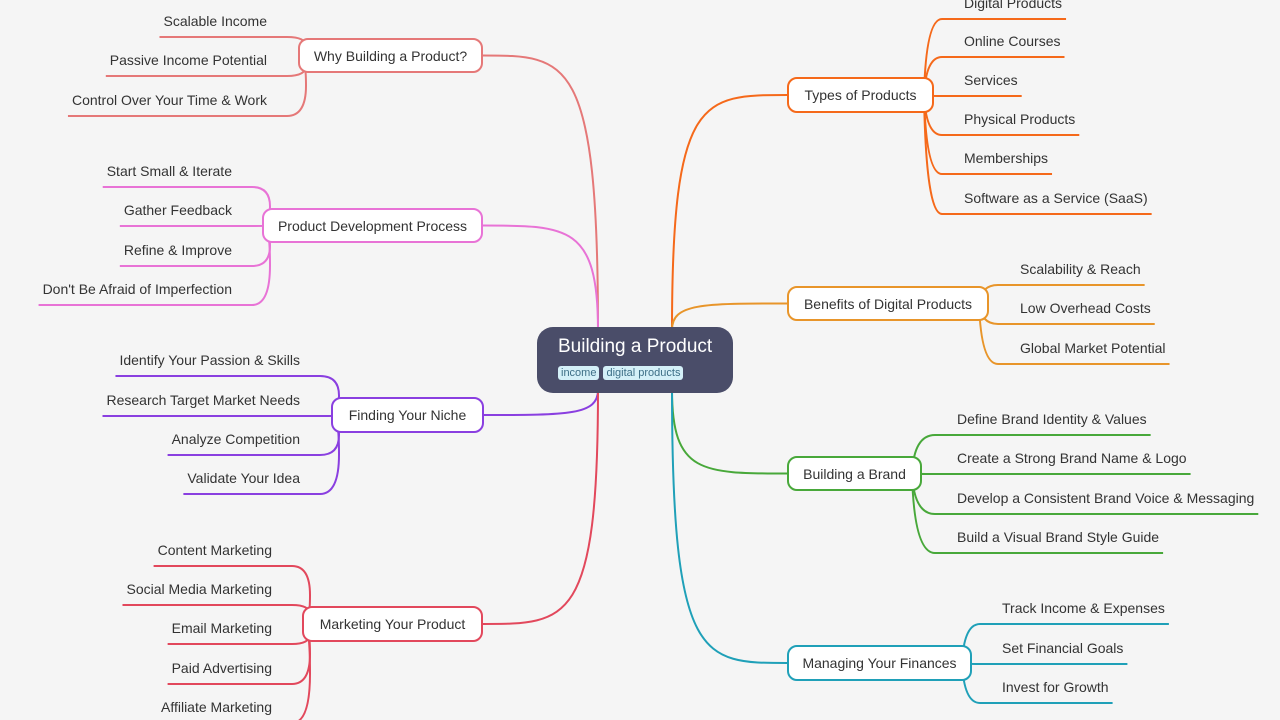 The height and width of the screenshot is (720, 1280). What do you see at coordinates (860, 95) in the screenshot?
I see `topic-types-of-products: Types of Products` at bounding box center [860, 95].